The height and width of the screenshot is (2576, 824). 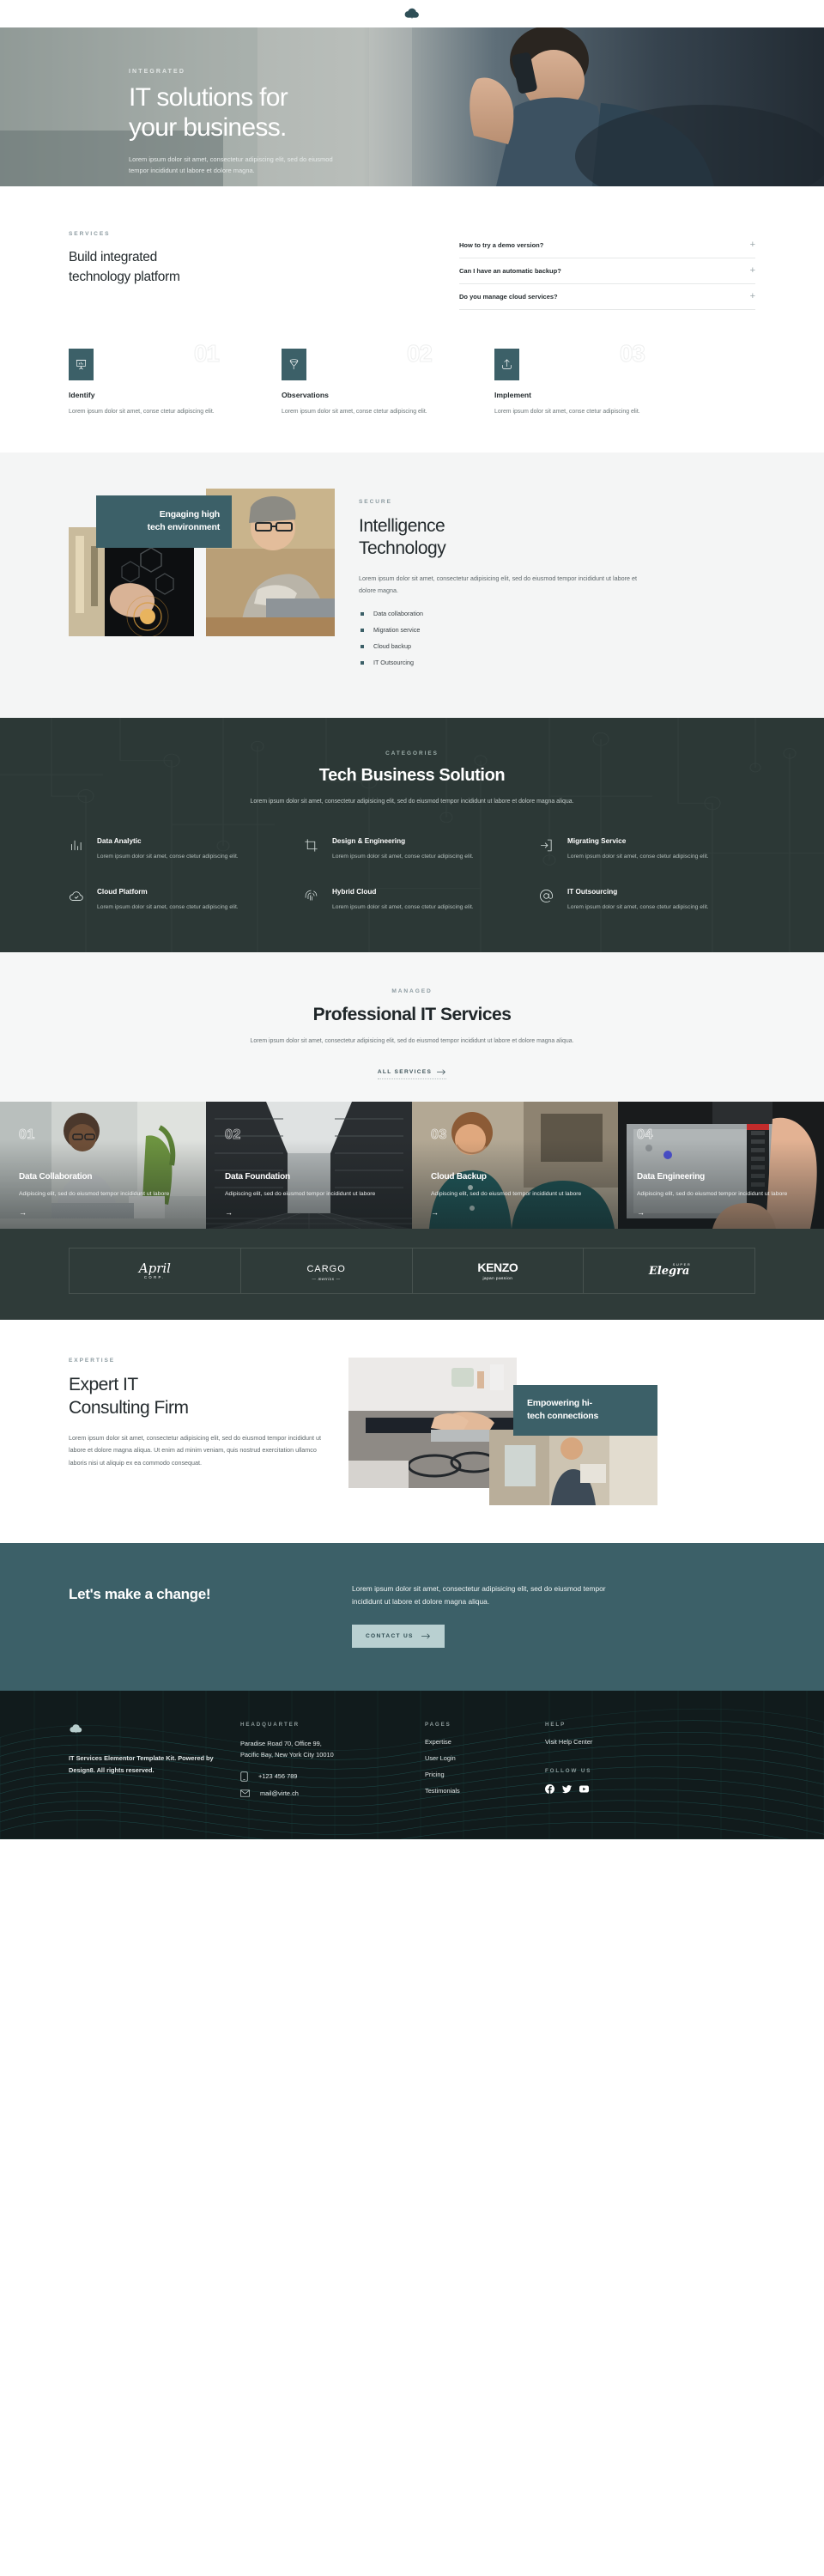 I want to click on footer-email-row: mail@virte.ch, so click(x=332, y=1793).